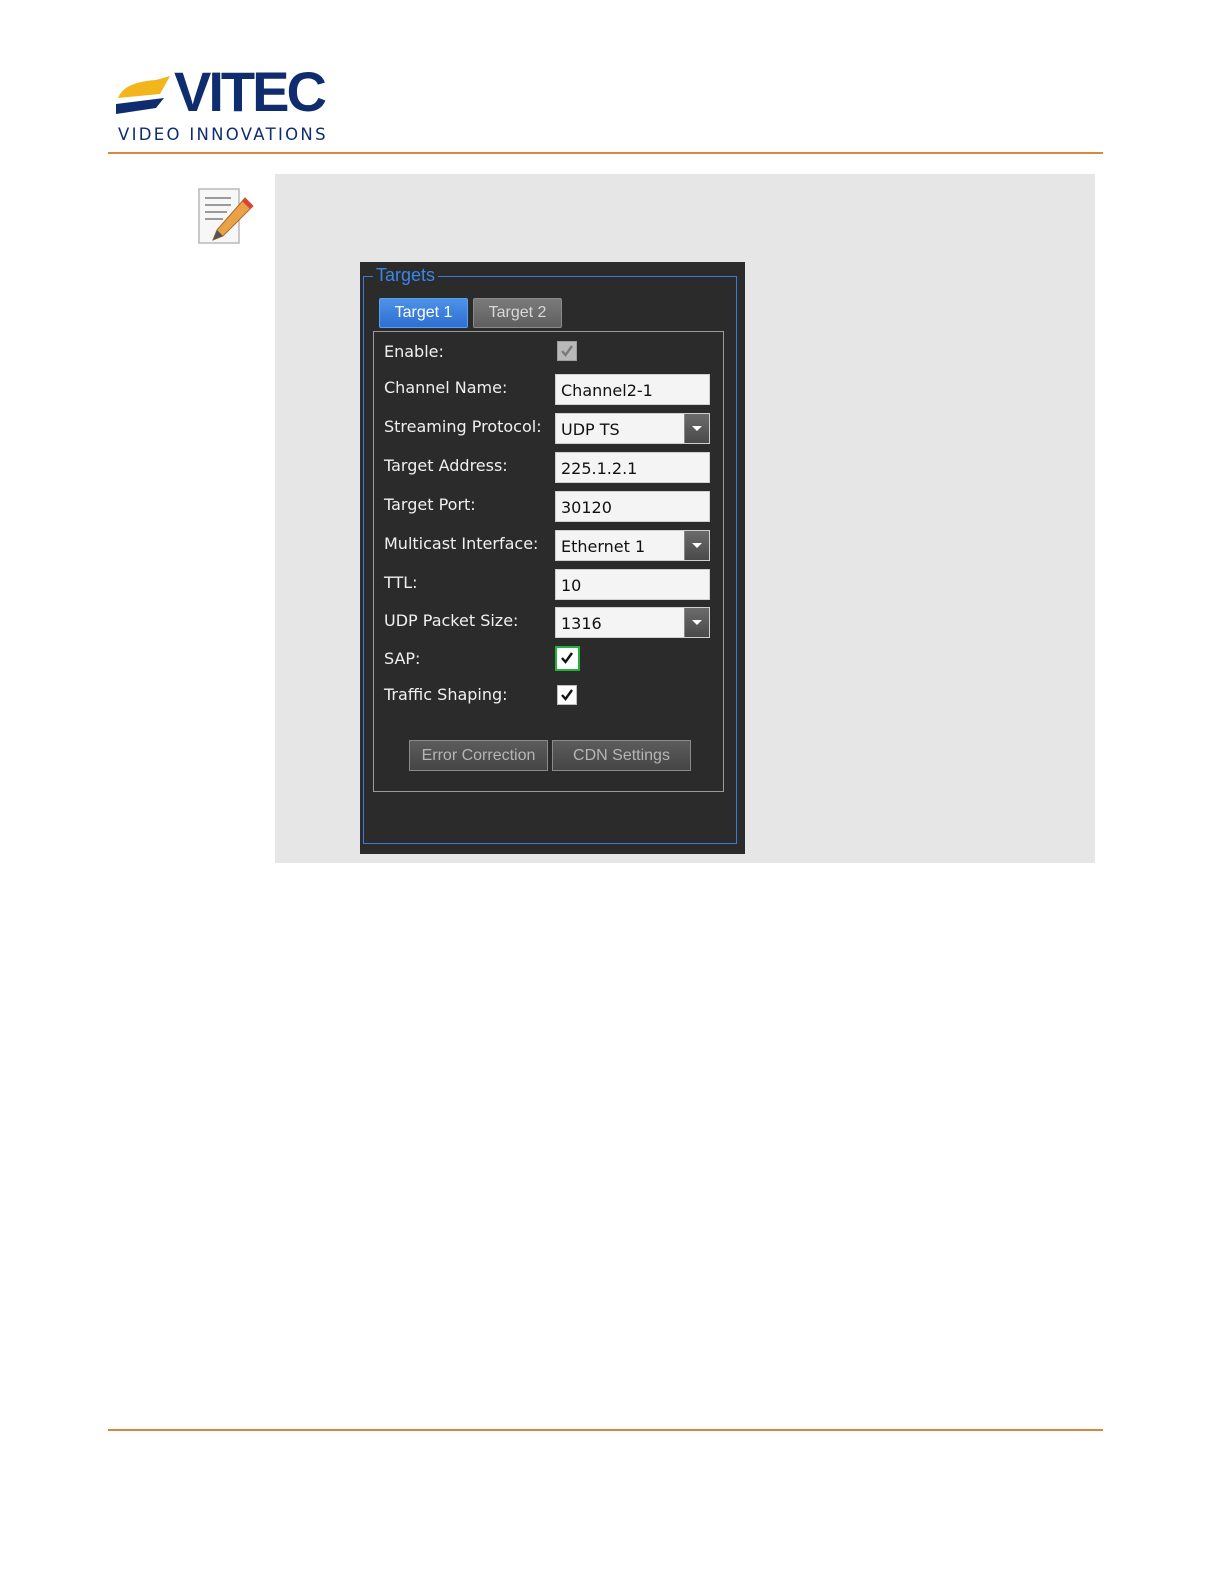 This screenshot has height=1584, width=1224. Describe the element at coordinates (423, 313) in the screenshot. I see `tab-target-1: Target 1` at that location.